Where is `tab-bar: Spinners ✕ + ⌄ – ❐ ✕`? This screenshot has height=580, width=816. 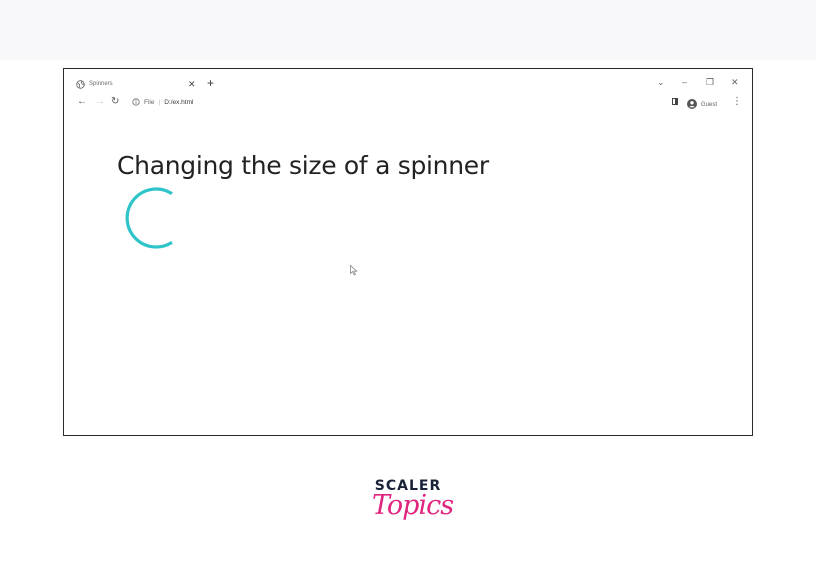 tab-bar: Spinners ✕ + ⌄ – ❐ ✕ is located at coordinates (408, 82).